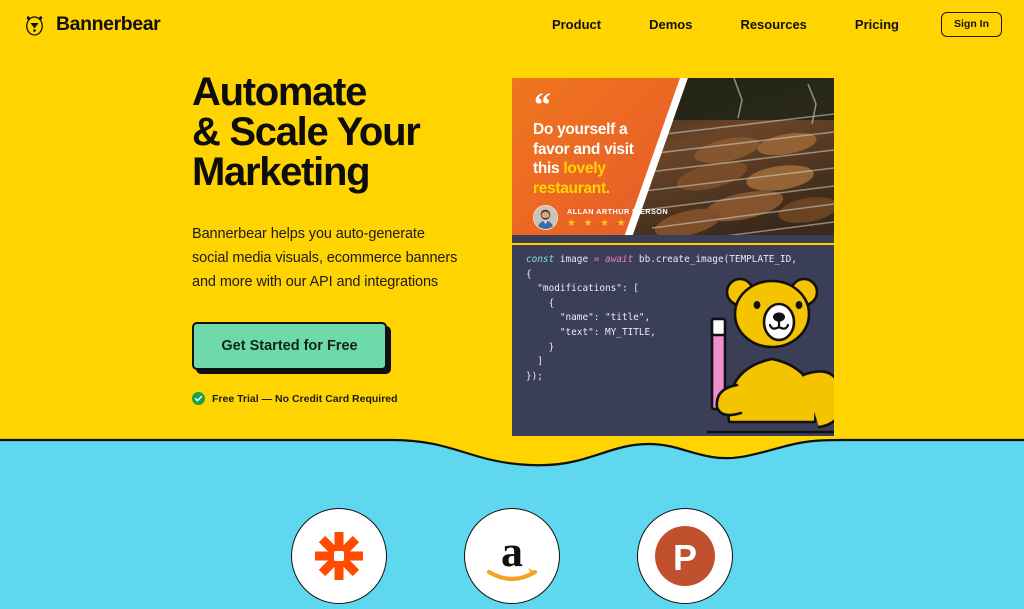 Image resolution: width=1024 pixels, height=609 pixels. I want to click on cta-wrapper: Get Started for Free, so click(291, 348).